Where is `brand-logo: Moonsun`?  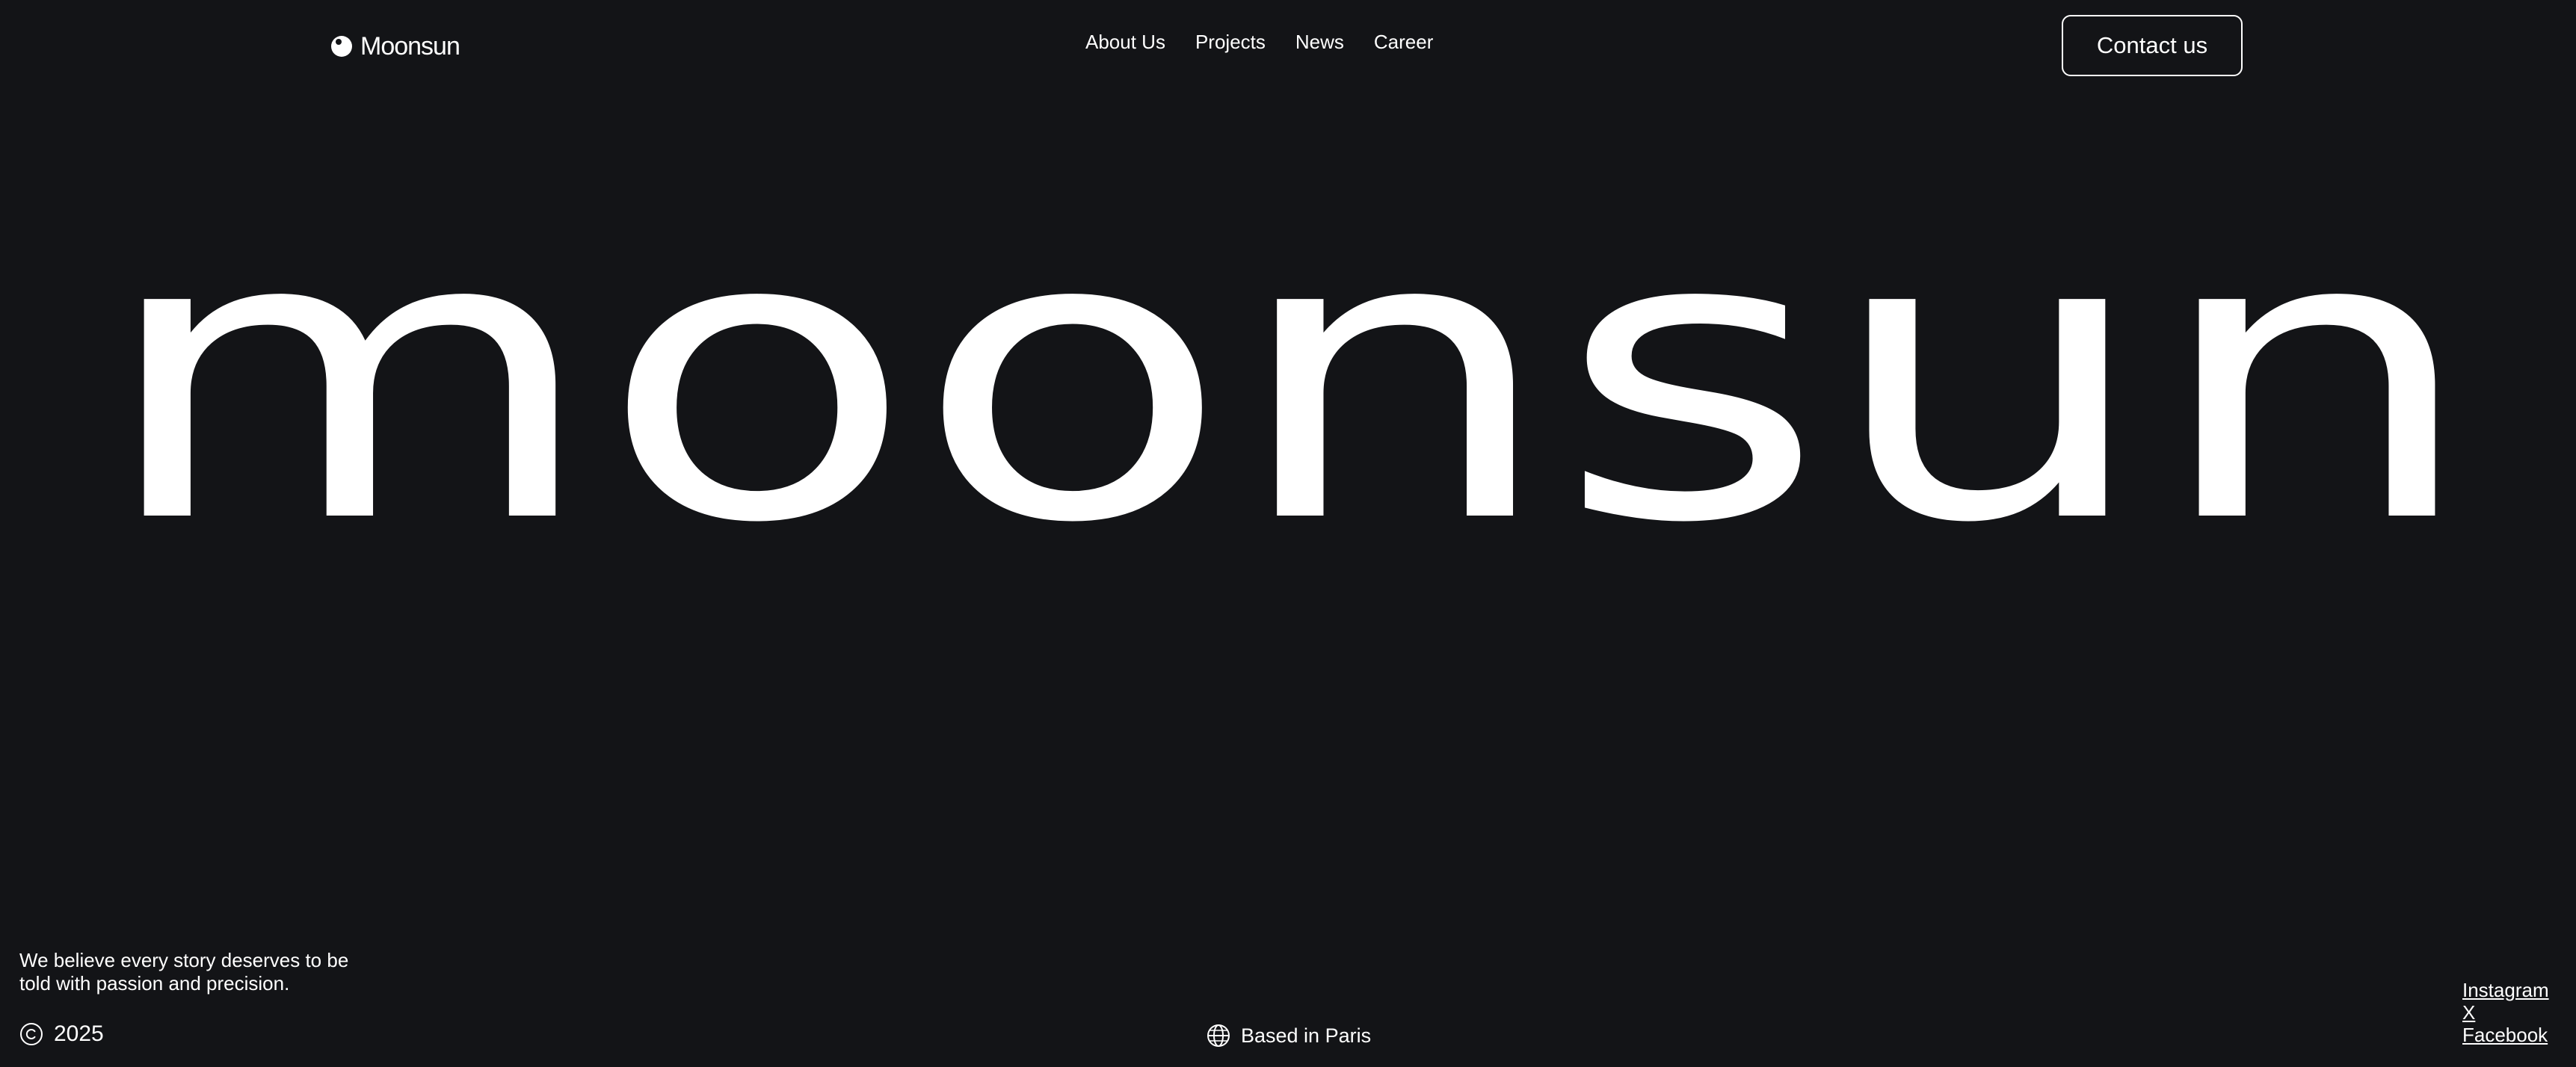
brand-logo: Moonsun is located at coordinates (395, 46).